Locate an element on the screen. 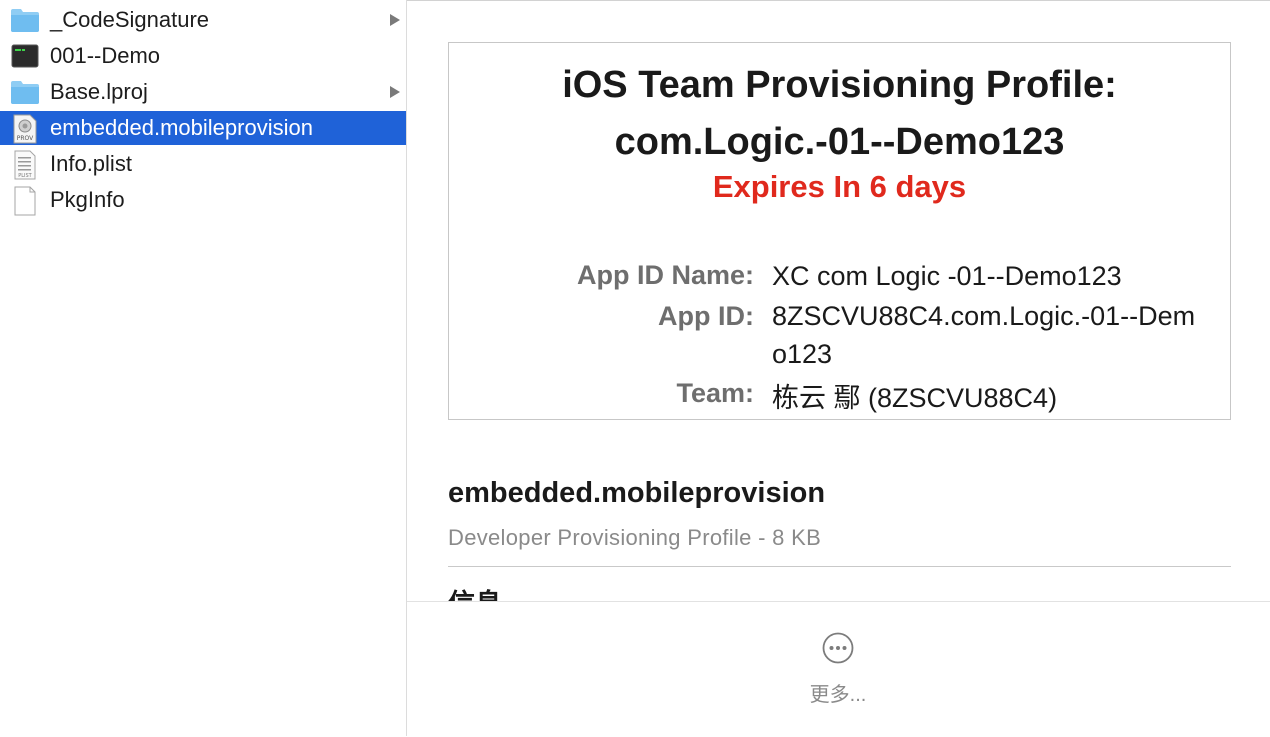  prov-icon-text: PROV is located at coordinates (25, 138).